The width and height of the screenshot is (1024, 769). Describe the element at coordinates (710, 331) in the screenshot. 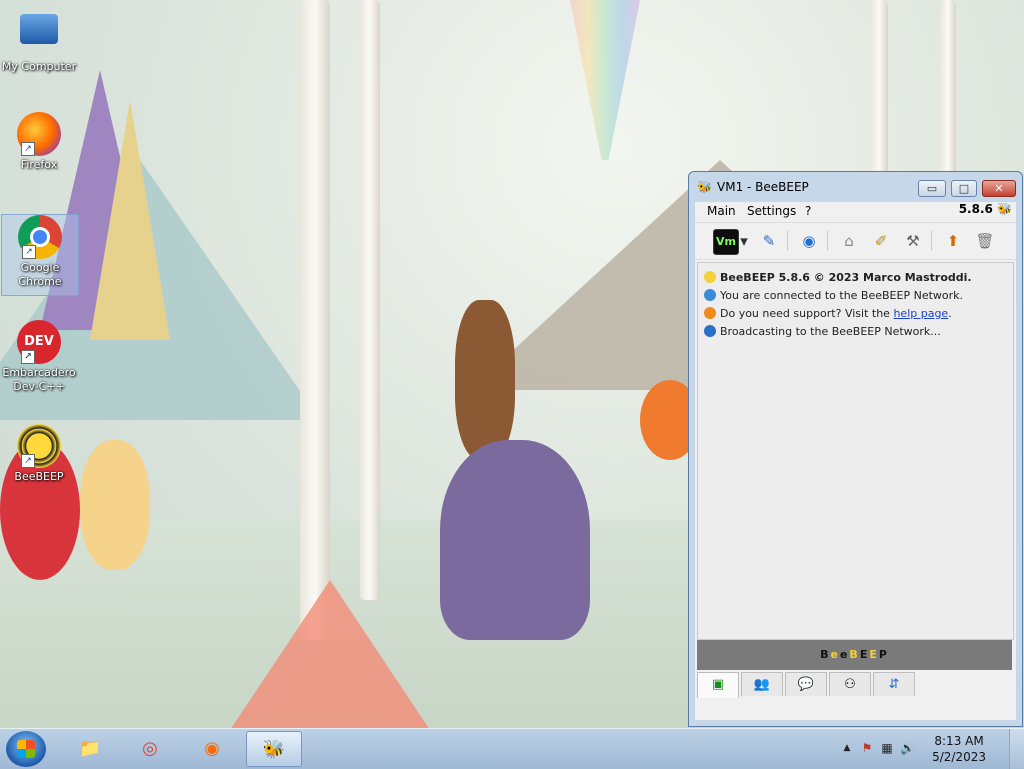

I see `broadcast-icon` at that location.